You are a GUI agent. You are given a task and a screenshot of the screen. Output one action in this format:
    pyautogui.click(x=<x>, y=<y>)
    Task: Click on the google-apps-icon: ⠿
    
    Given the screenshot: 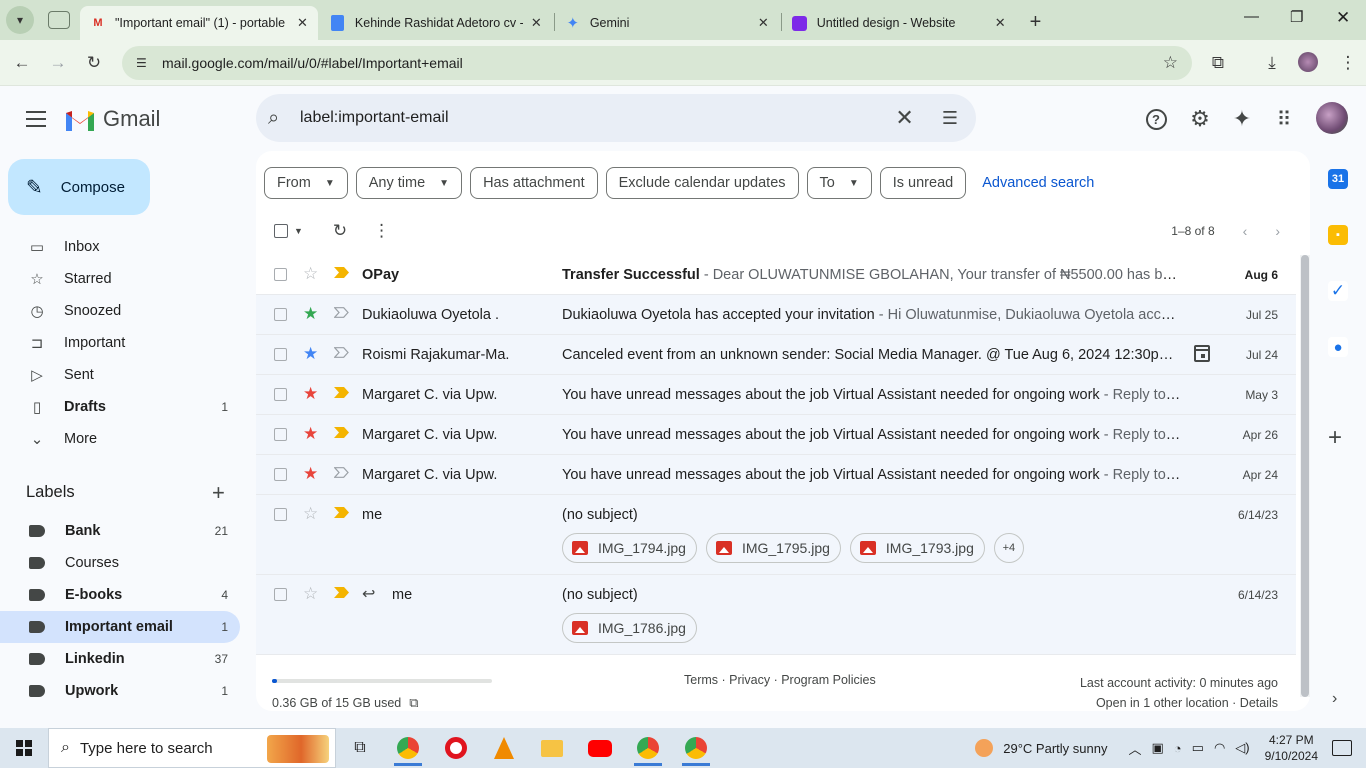 What is the action you would take?
    pyautogui.click(x=1284, y=119)
    